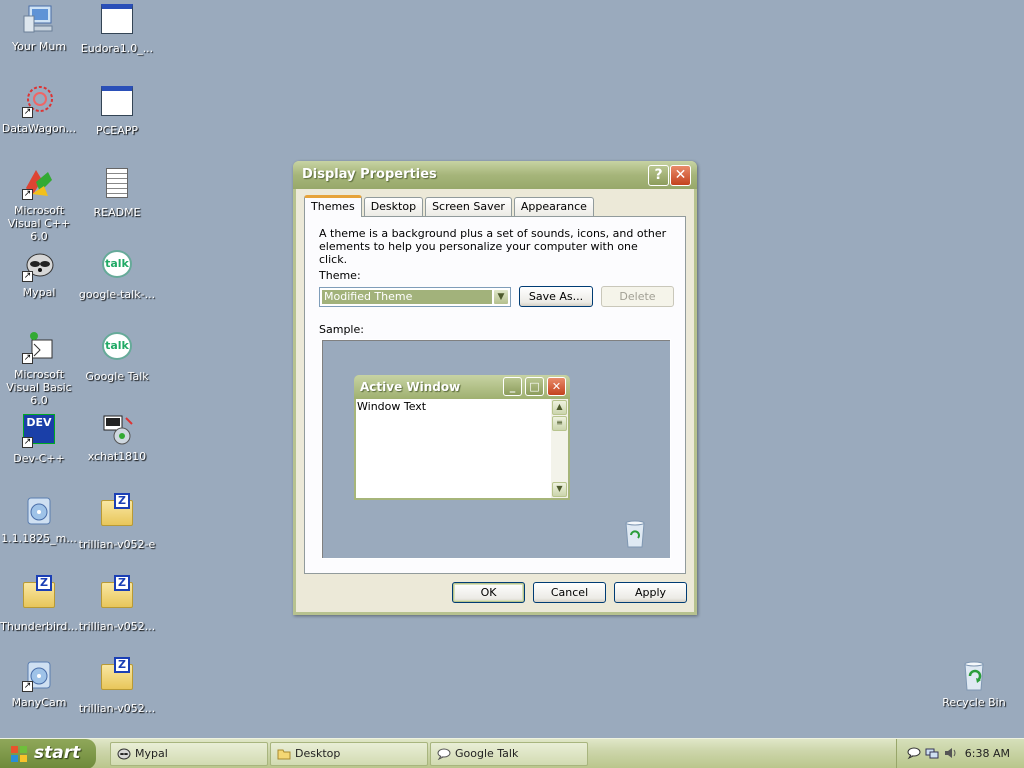 The width and height of the screenshot is (1024, 768). I want to click on installer-icon, so click(39, 511).